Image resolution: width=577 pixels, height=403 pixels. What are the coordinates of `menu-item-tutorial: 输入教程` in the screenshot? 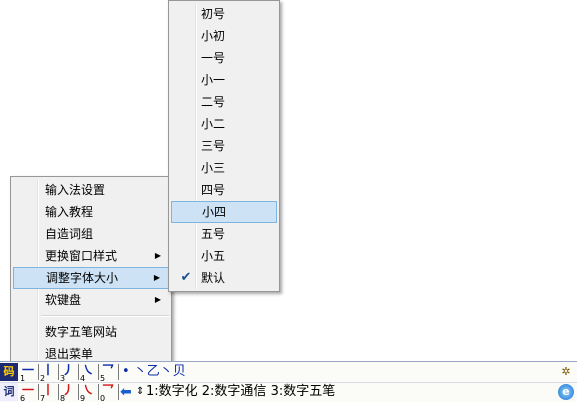 It's located at (91, 212).